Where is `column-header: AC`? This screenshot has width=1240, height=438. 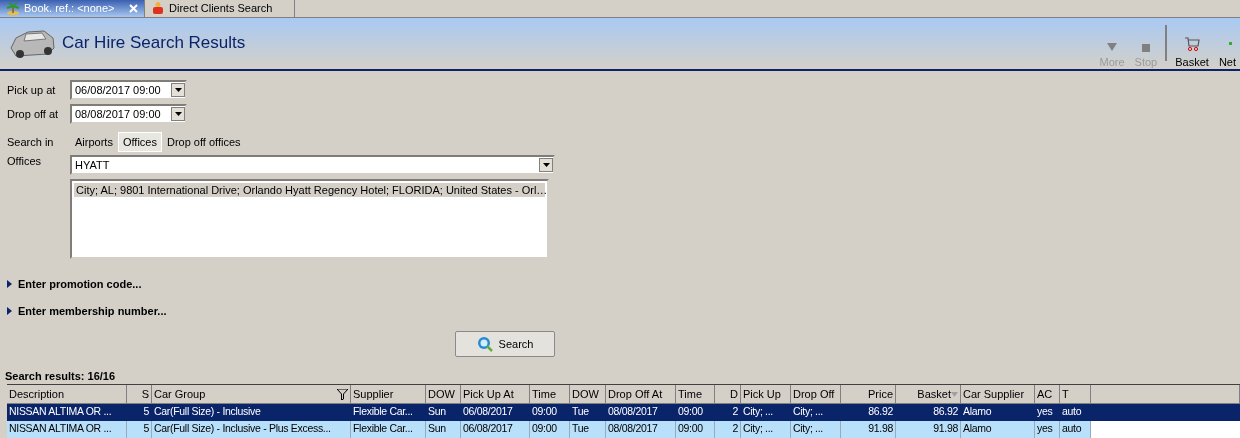 column-header: AC is located at coordinates (1047, 394).